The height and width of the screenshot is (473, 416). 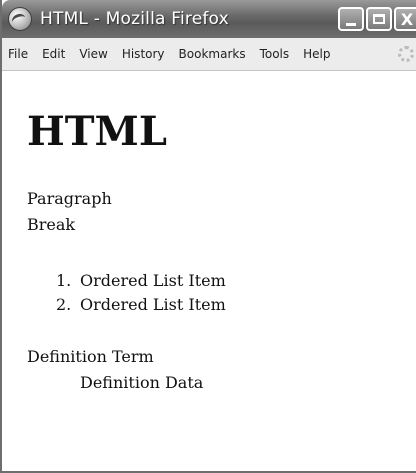 I want to click on firefox-icon, so click(x=20, y=19).